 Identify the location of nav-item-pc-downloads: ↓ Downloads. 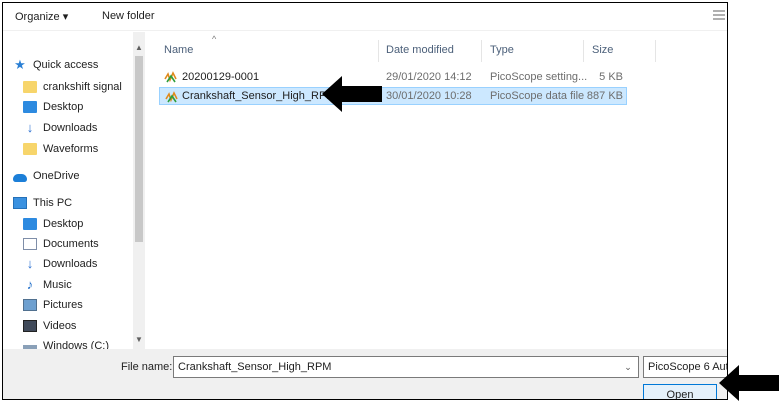
(60, 264).